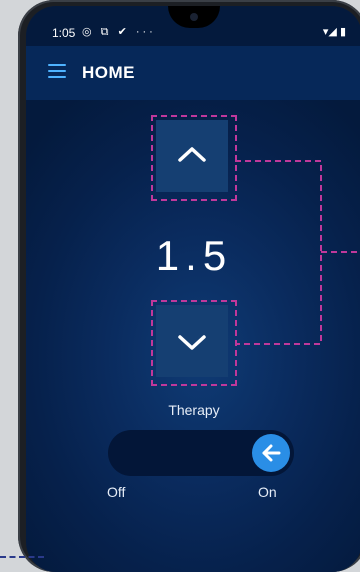 Image resolution: width=360 pixels, height=572 pixels. Describe the element at coordinates (201, 453) in the screenshot. I see `therapy-toggle` at that location.